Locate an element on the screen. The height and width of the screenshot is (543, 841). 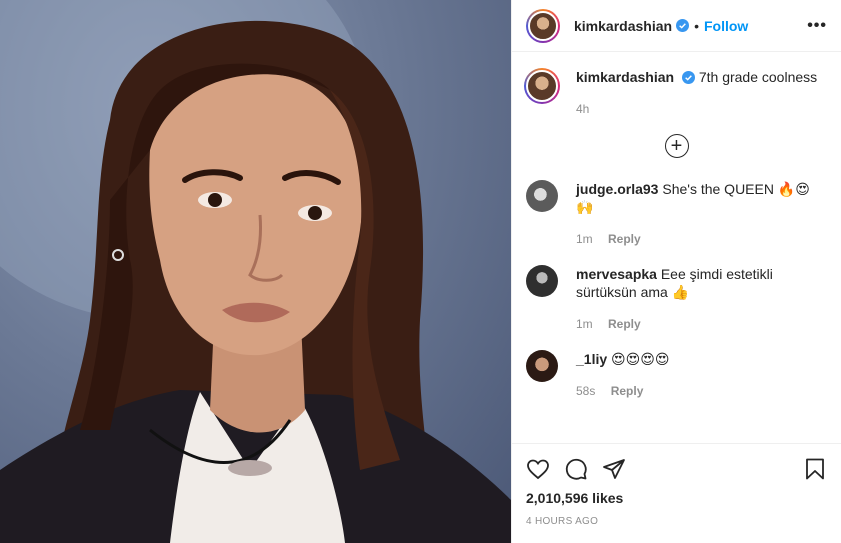
post-actions: 2,010,596 likes 4 HOURS AGO is located at coordinates (676, 493).